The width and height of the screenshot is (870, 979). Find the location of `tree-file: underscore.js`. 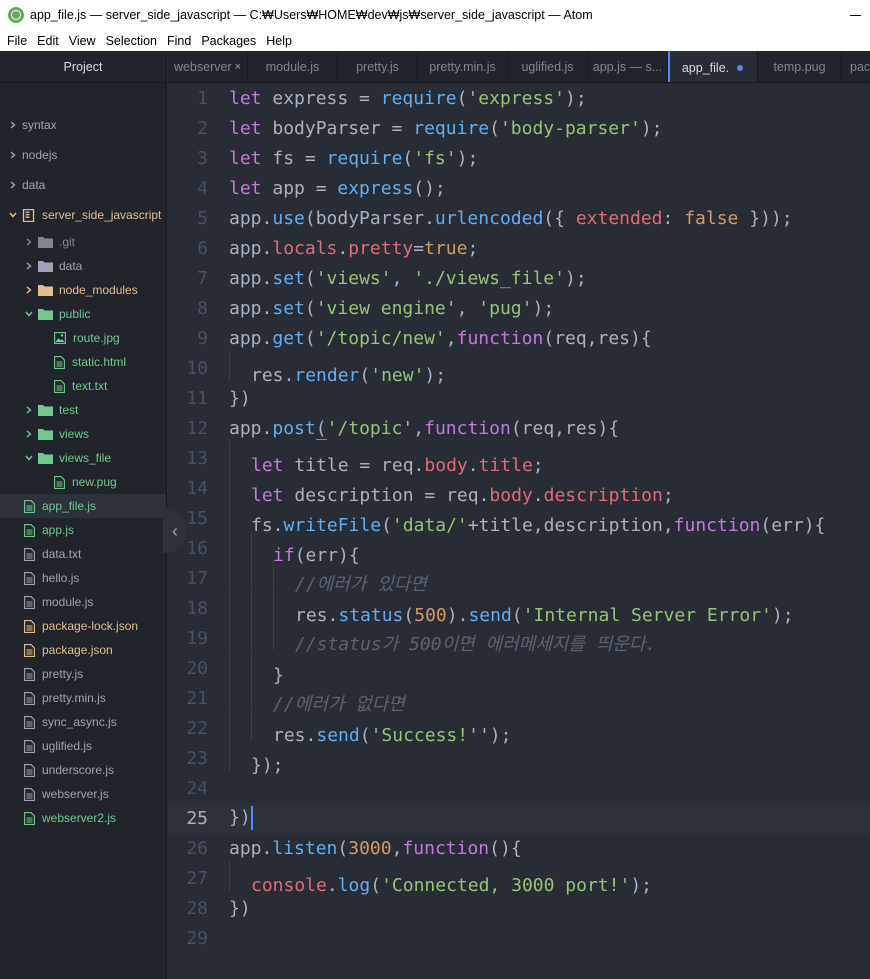

tree-file: underscore.js is located at coordinates (83, 770).